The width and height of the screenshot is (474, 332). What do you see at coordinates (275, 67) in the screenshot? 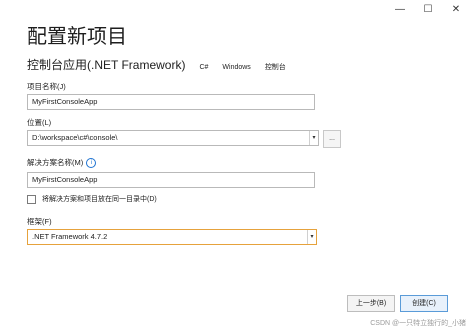
I see `tag-project-type: 控制台` at bounding box center [275, 67].